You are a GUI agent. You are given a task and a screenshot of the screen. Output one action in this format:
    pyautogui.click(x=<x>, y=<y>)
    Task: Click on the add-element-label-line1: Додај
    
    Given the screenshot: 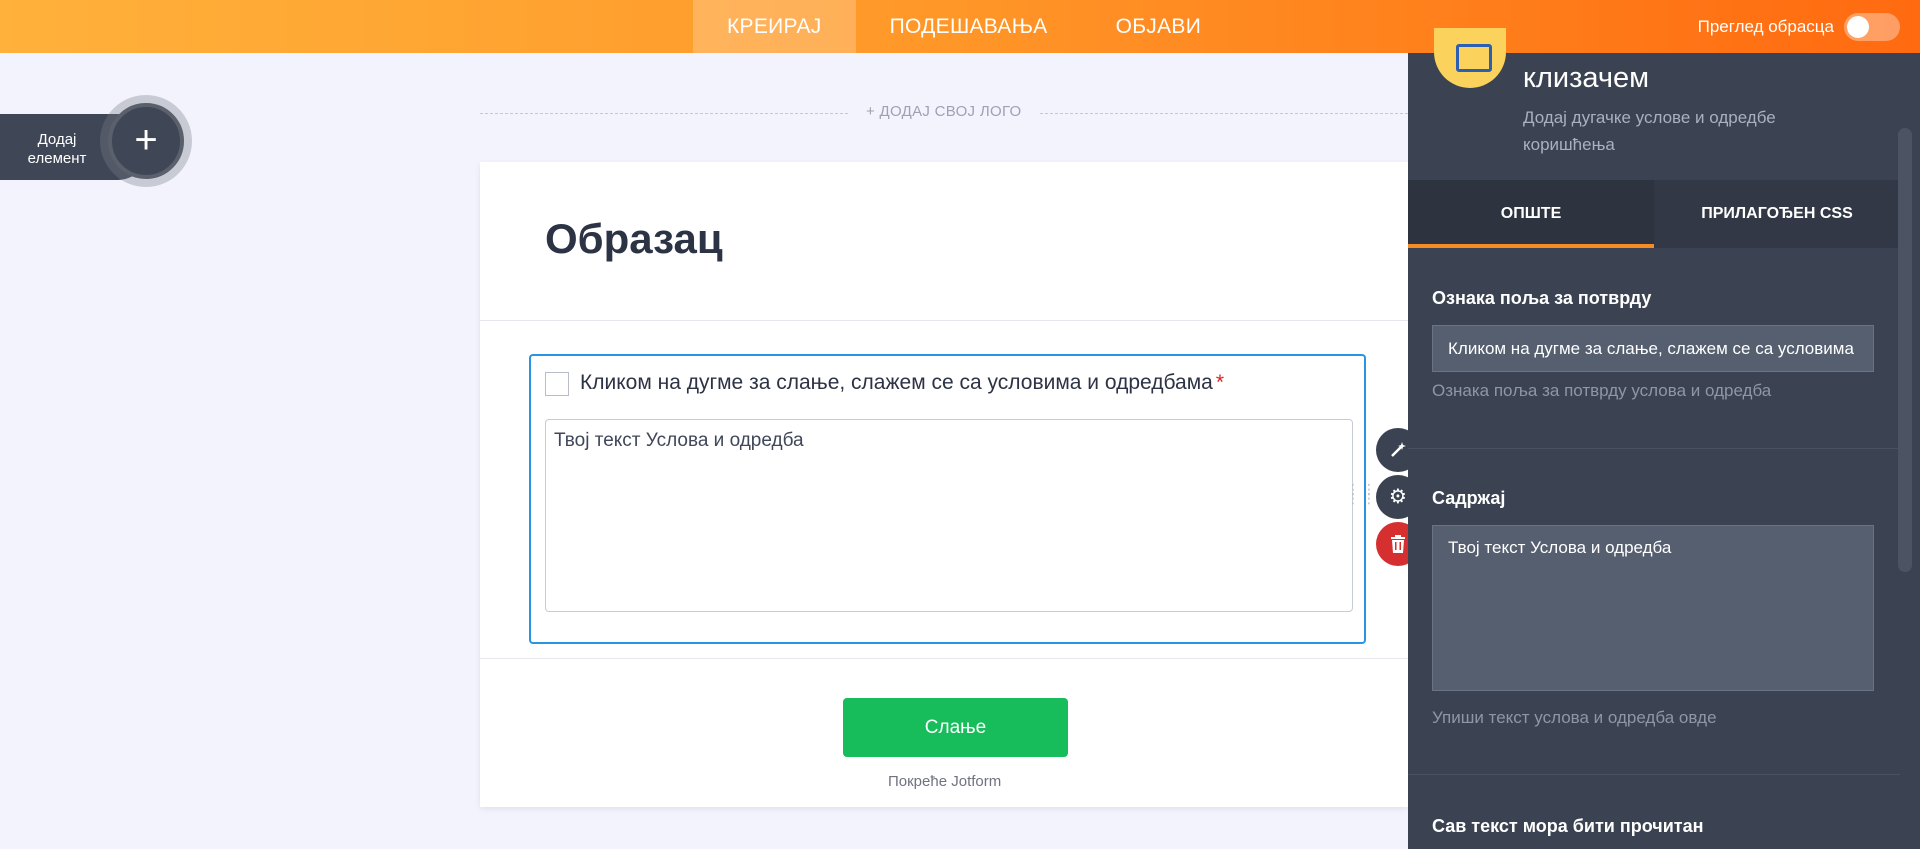 What is the action you would take?
    pyautogui.click(x=57, y=139)
    